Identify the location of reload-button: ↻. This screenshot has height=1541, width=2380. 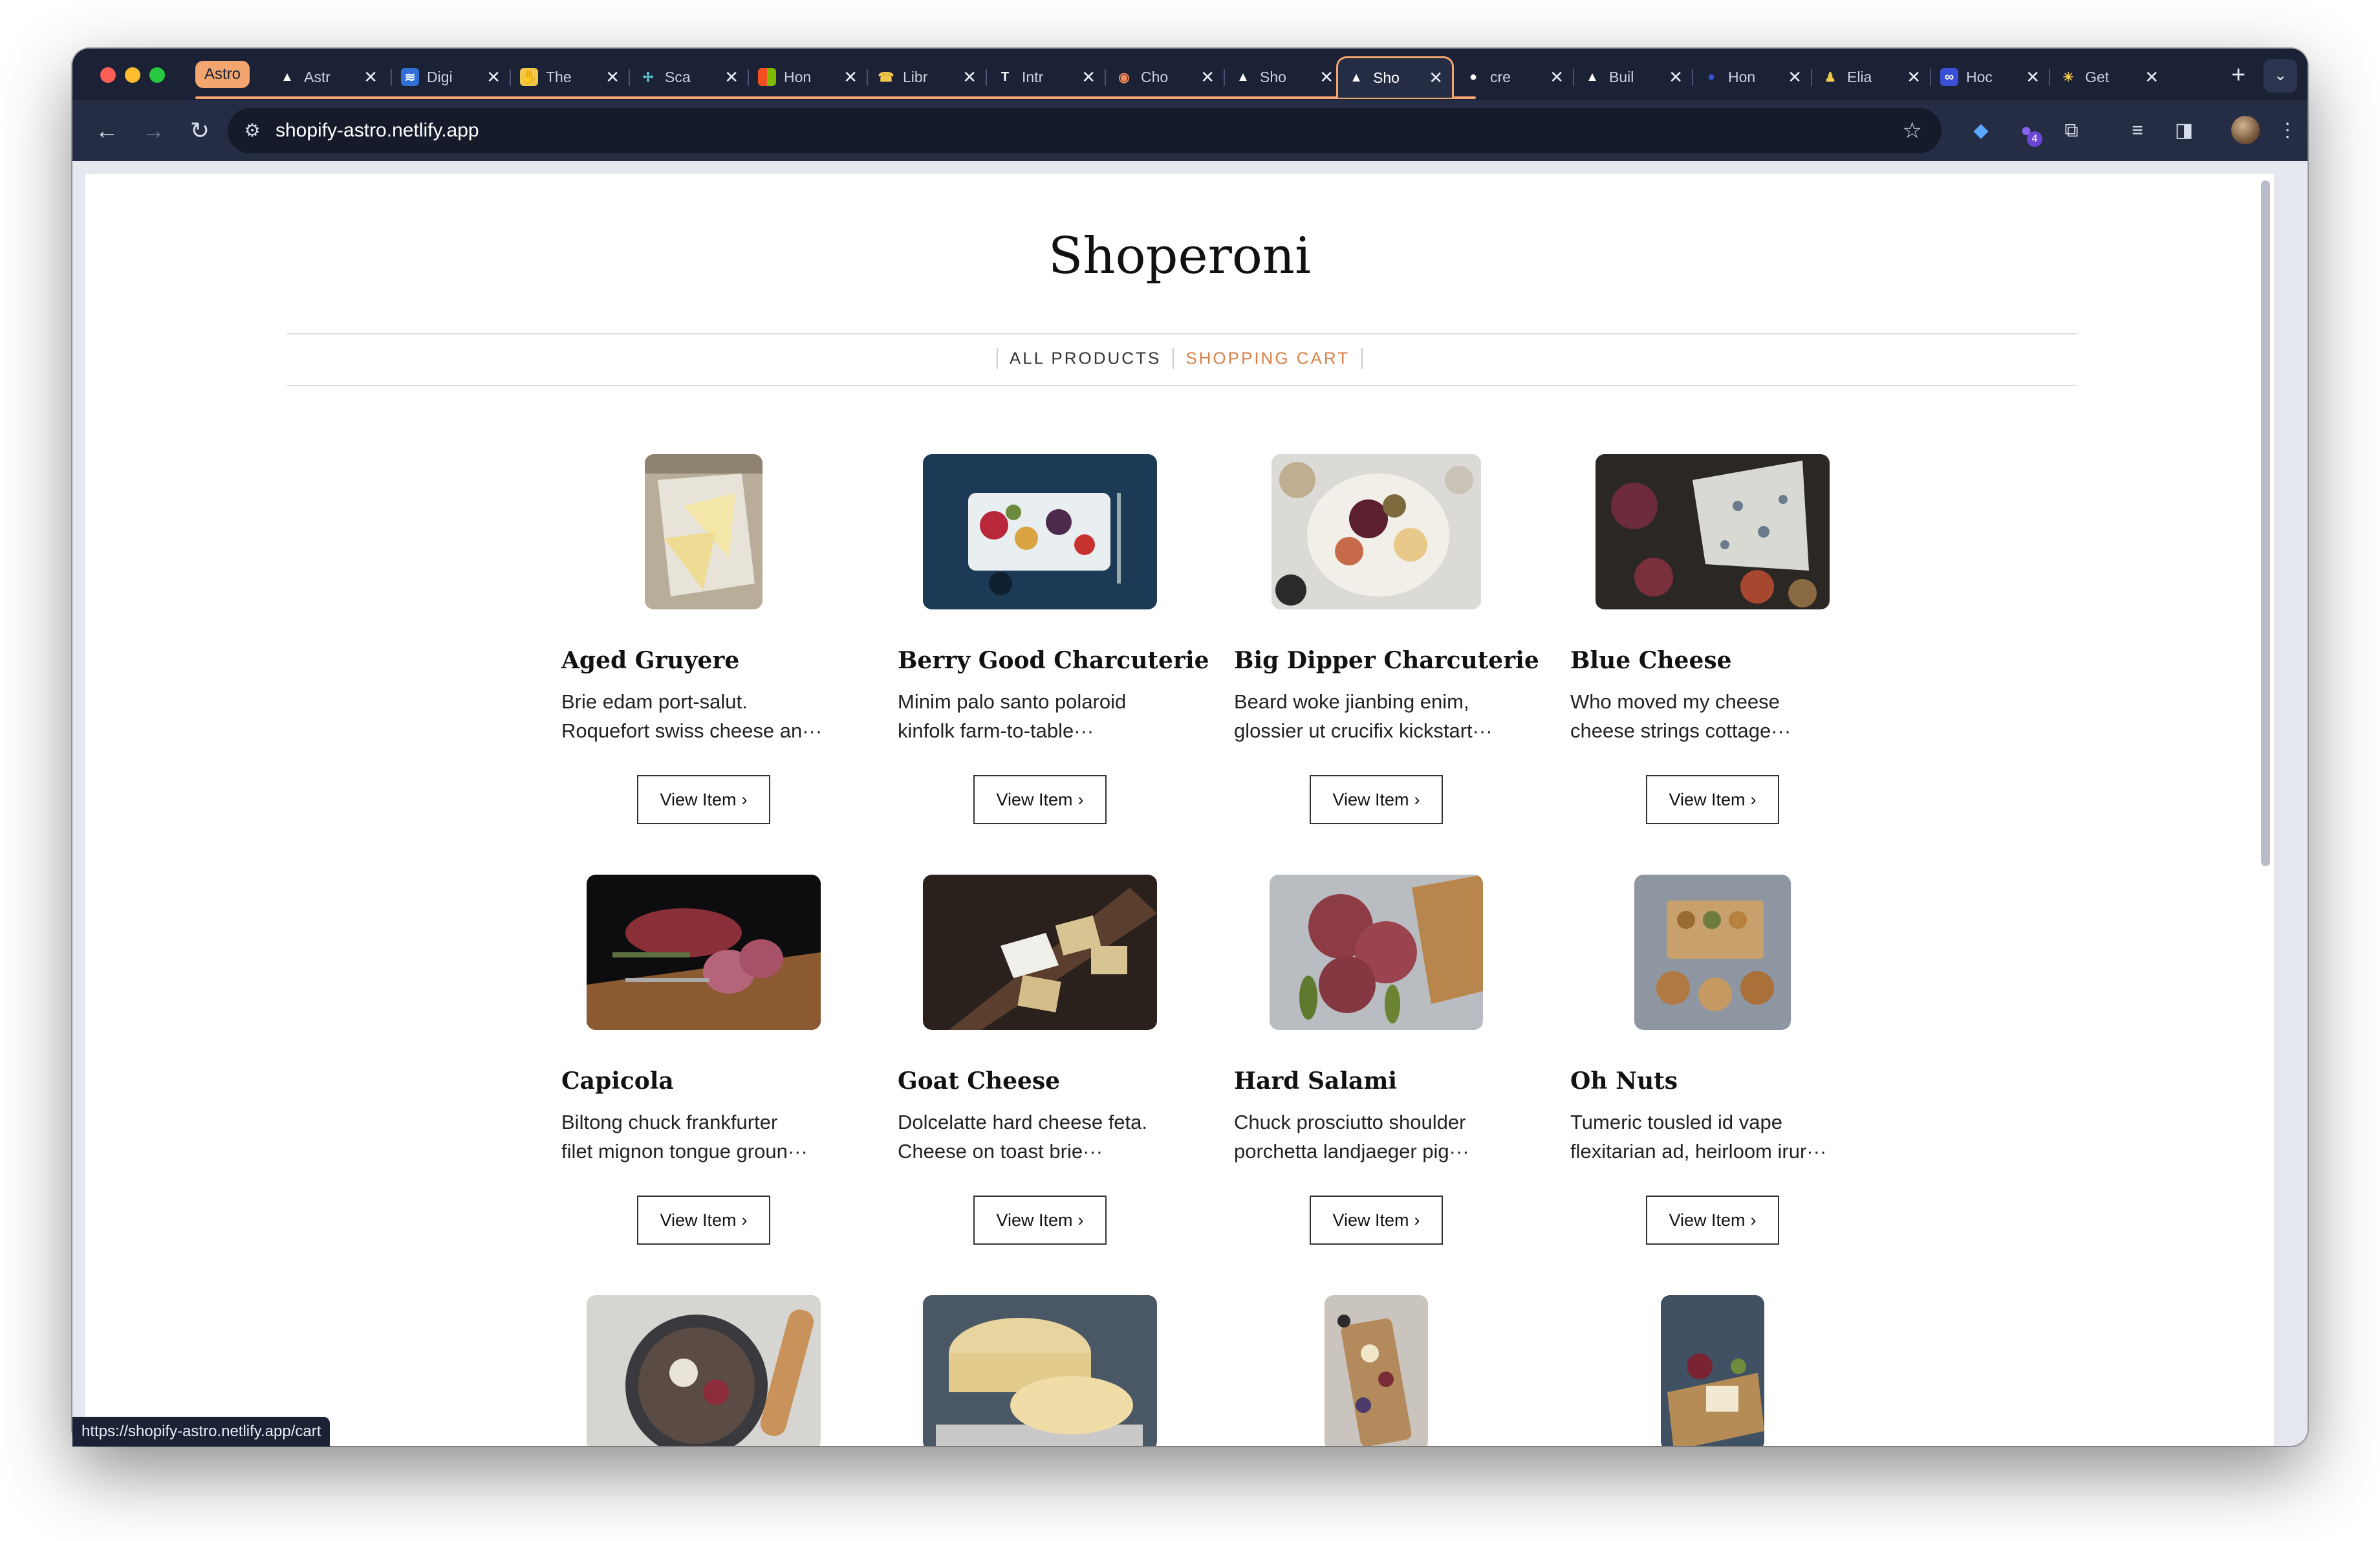
(200, 131).